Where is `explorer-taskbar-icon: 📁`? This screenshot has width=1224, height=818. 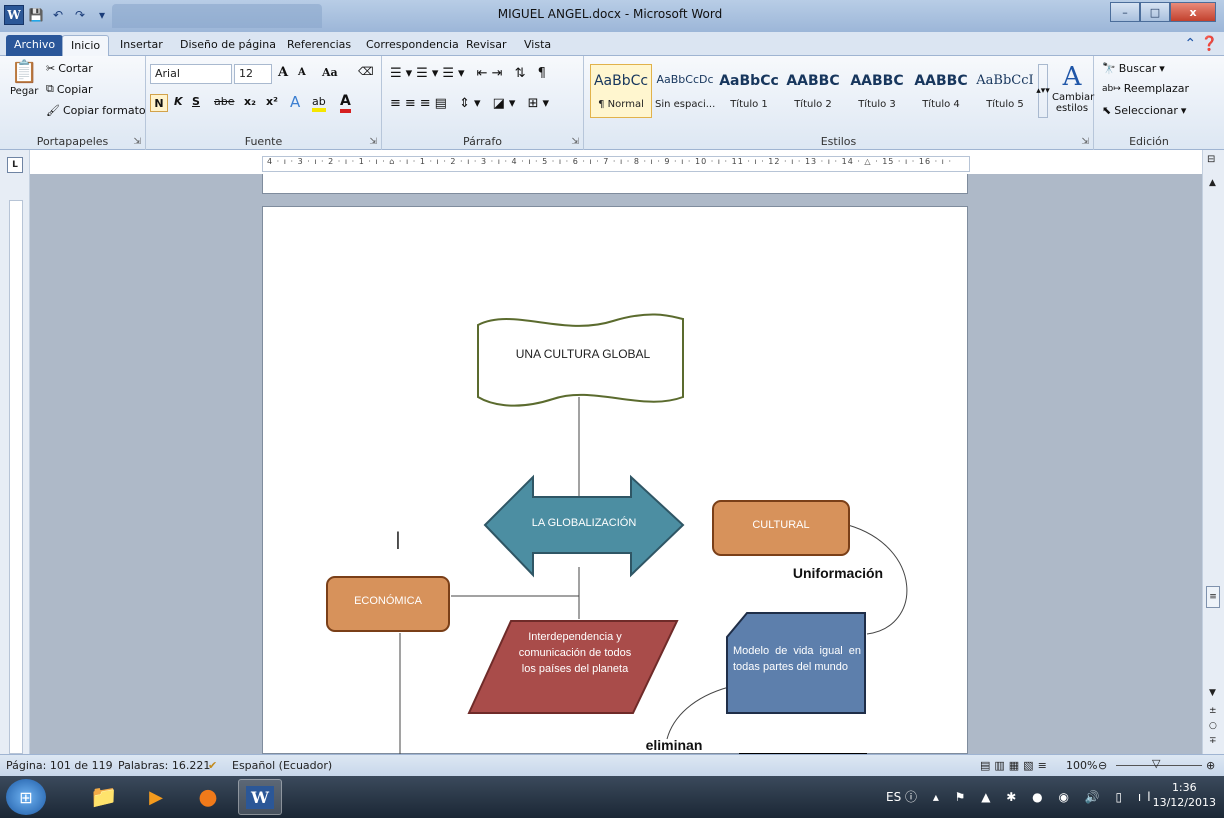
explorer-taskbar-icon: 📁 is located at coordinates (104, 797).